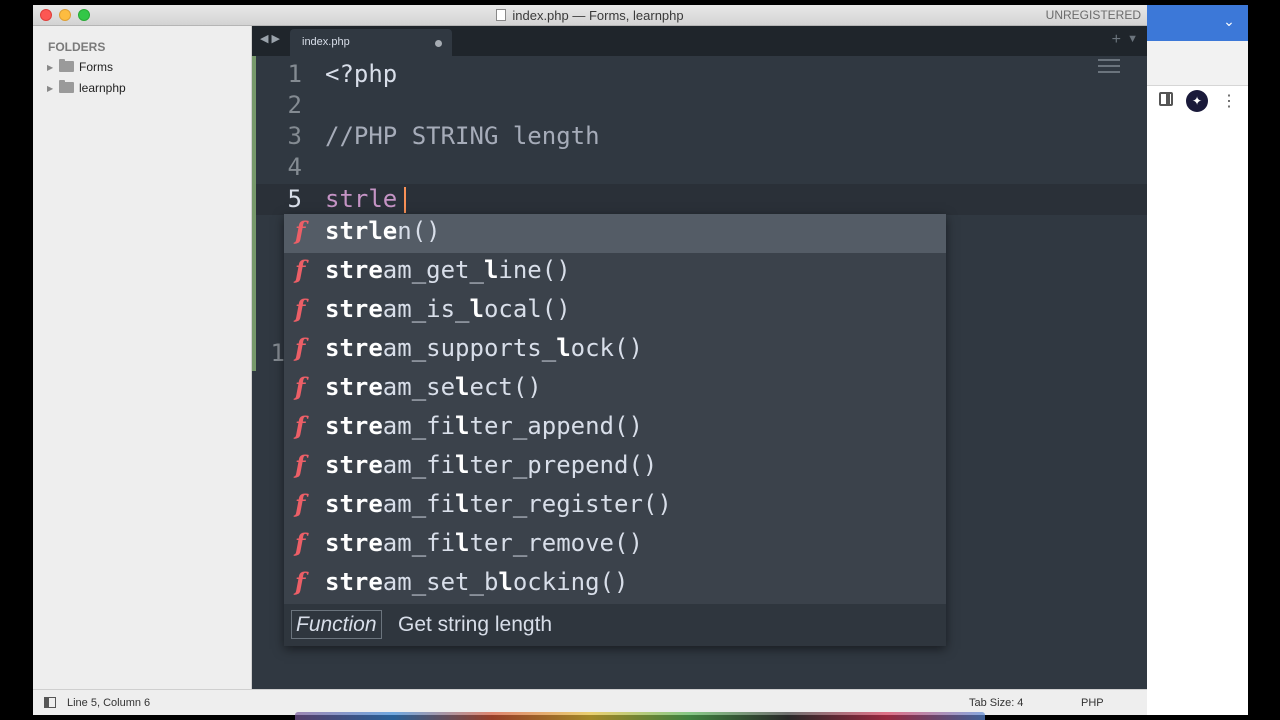  What do you see at coordinates (102, 88) in the screenshot?
I see `folder-label: learnphp` at bounding box center [102, 88].